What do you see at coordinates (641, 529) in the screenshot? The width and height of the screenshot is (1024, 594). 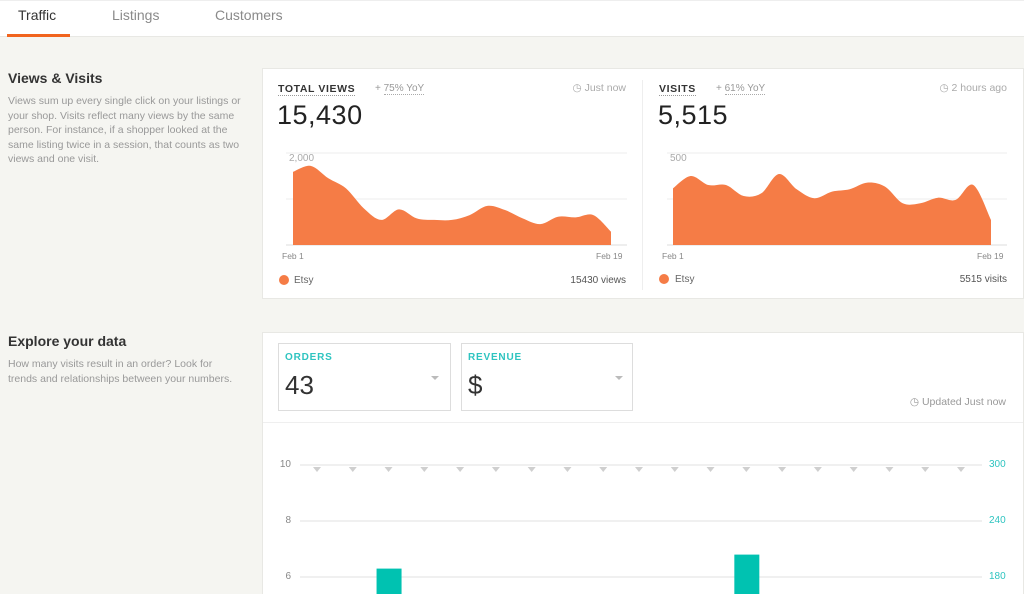 I see `orders-revenue-chart` at bounding box center [641, 529].